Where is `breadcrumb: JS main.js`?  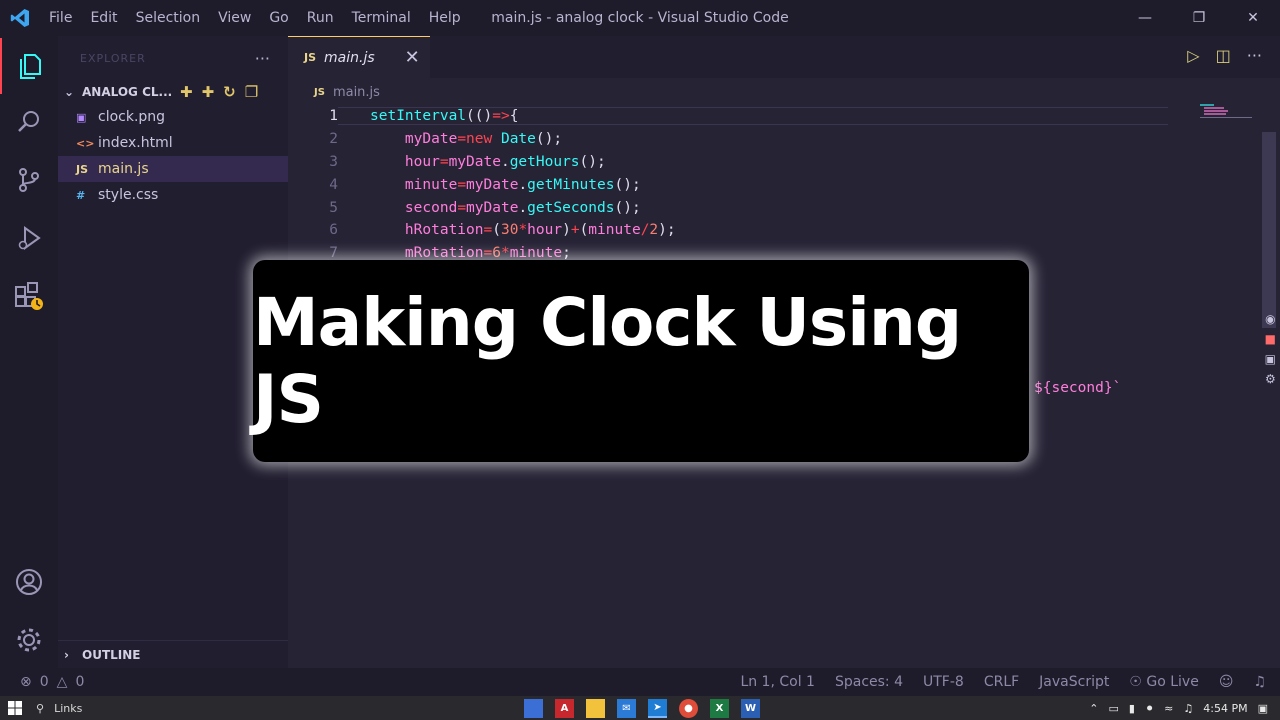 breadcrumb: JS main.js is located at coordinates (784, 92).